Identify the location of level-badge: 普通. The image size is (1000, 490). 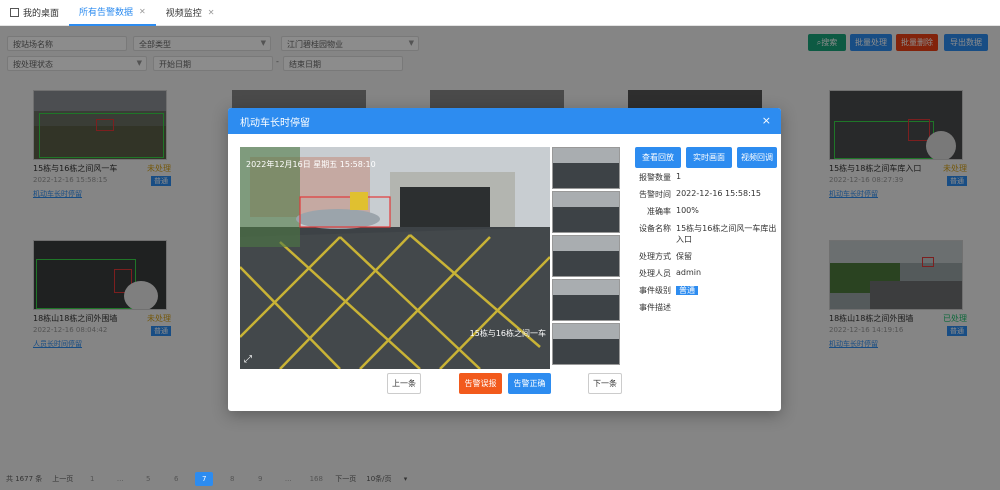
(687, 290).